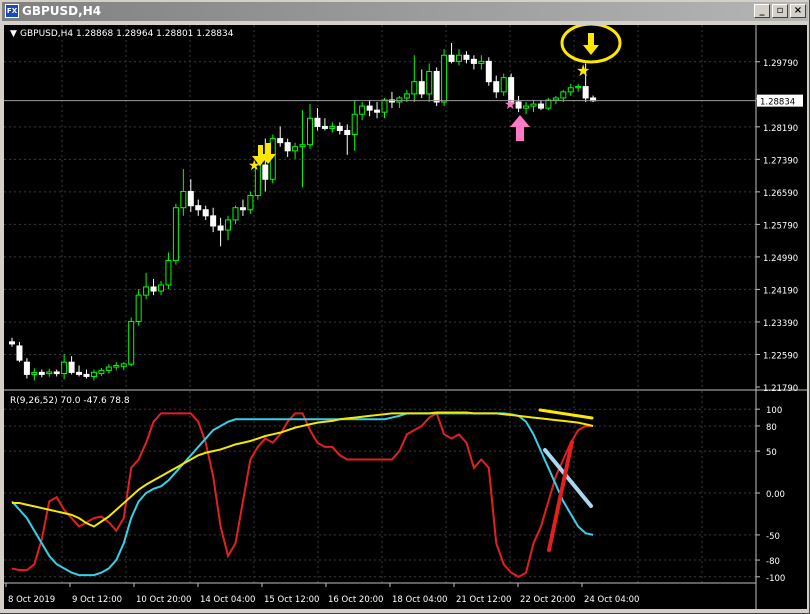 This screenshot has width=810, height=614. I want to click on annotation-line, so click(566, 414).